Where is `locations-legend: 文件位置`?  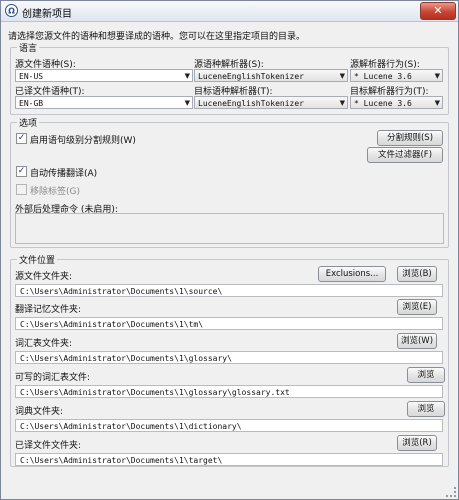 locations-legend: 文件位置 is located at coordinates (37, 259).